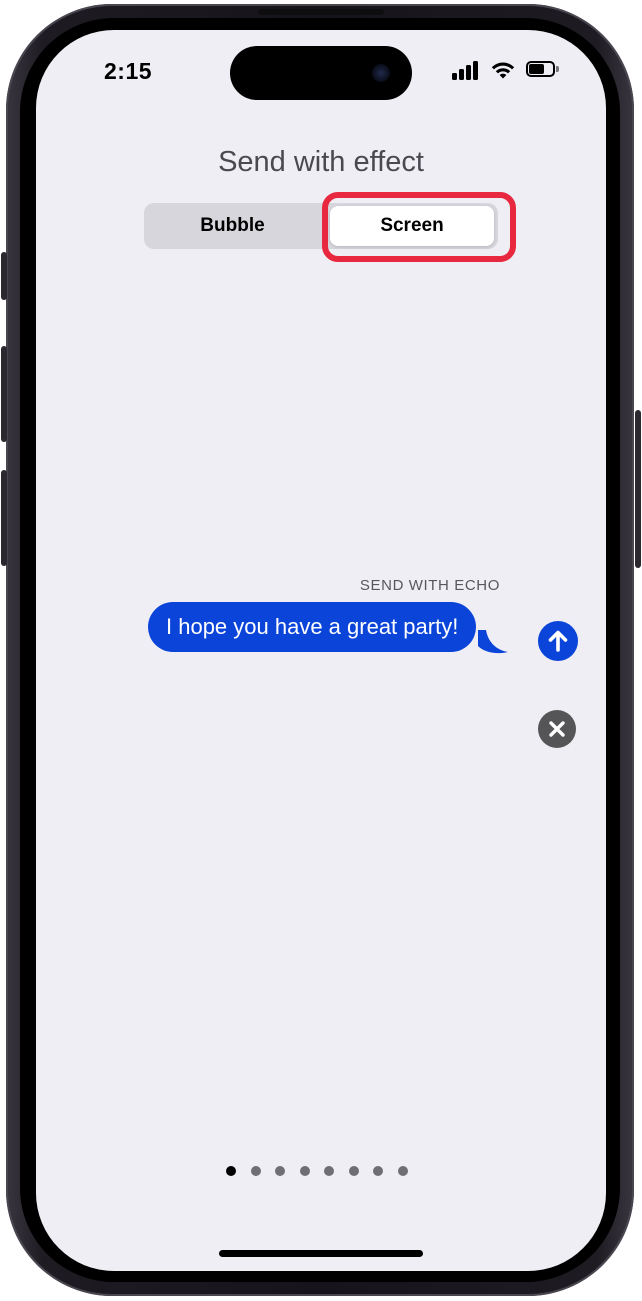 This screenshot has height=1301, width=642. I want to click on segment-screen: Screen, so click(412, 226).